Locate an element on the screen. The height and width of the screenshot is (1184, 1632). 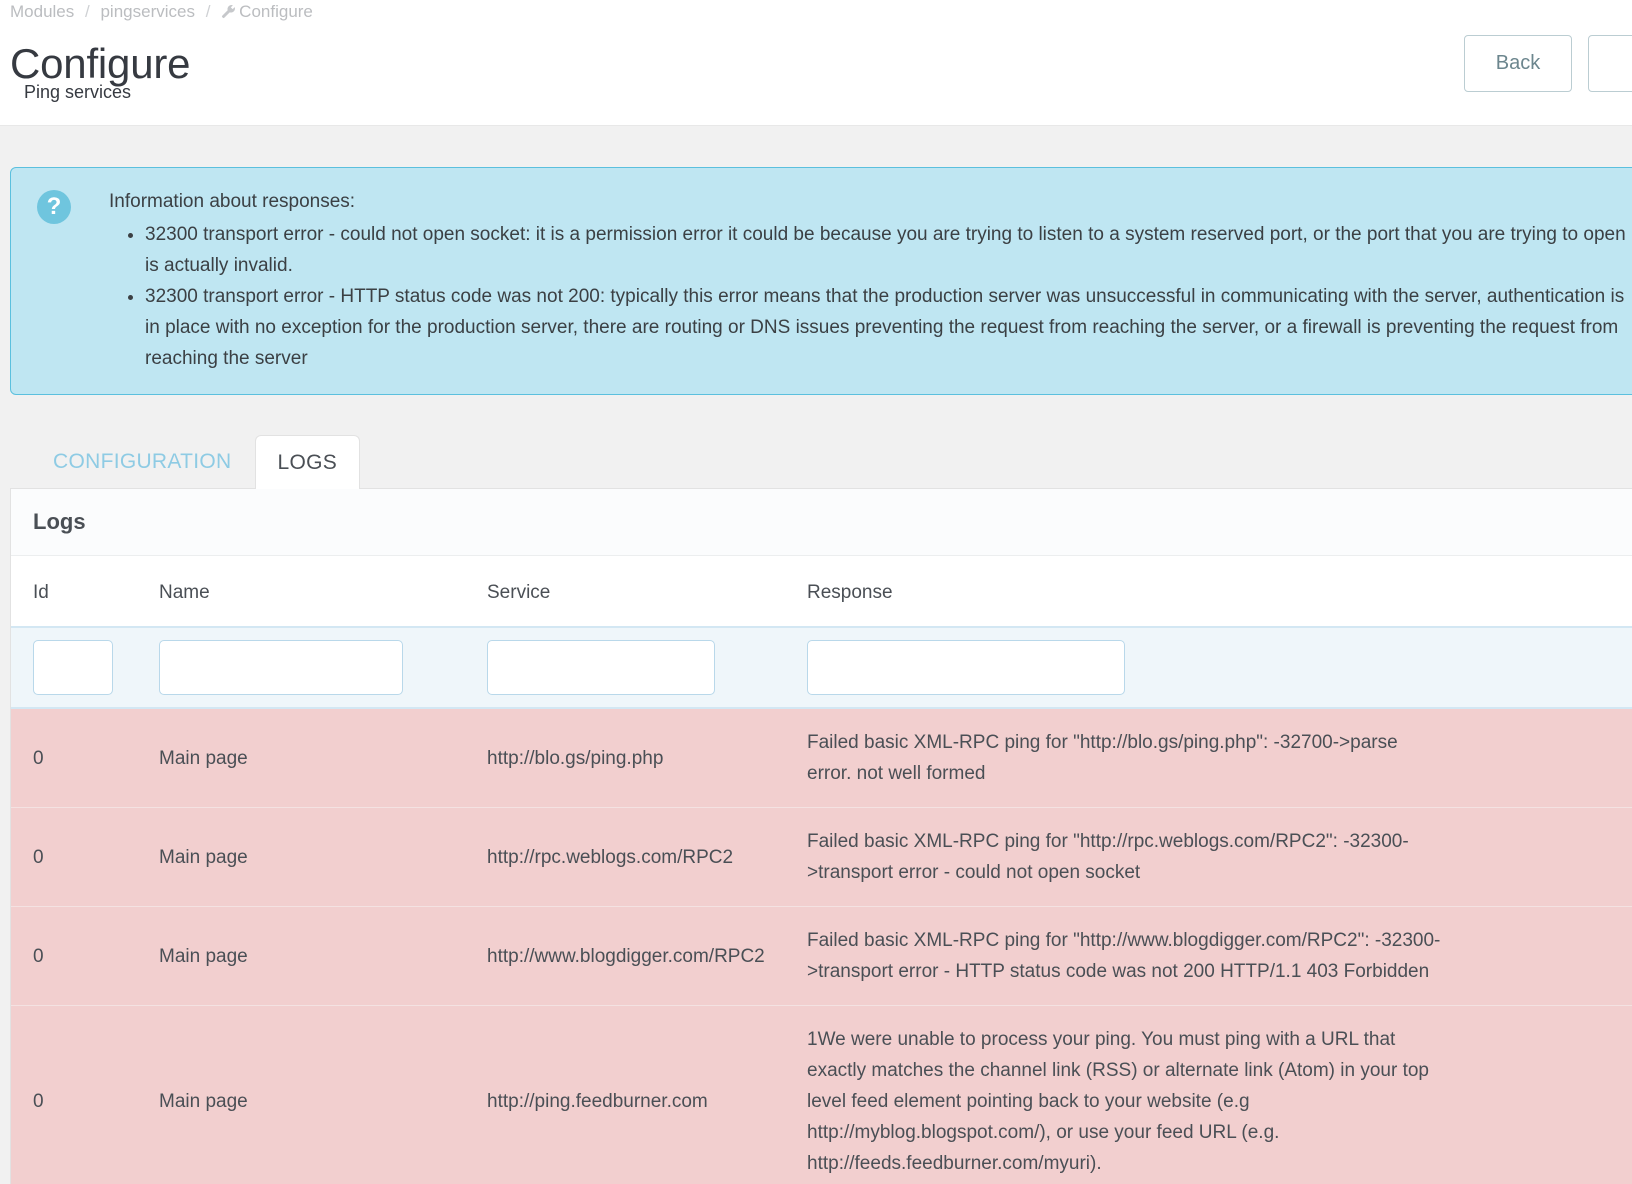
column-header-response: Response is located at coordinates (1120, 592).